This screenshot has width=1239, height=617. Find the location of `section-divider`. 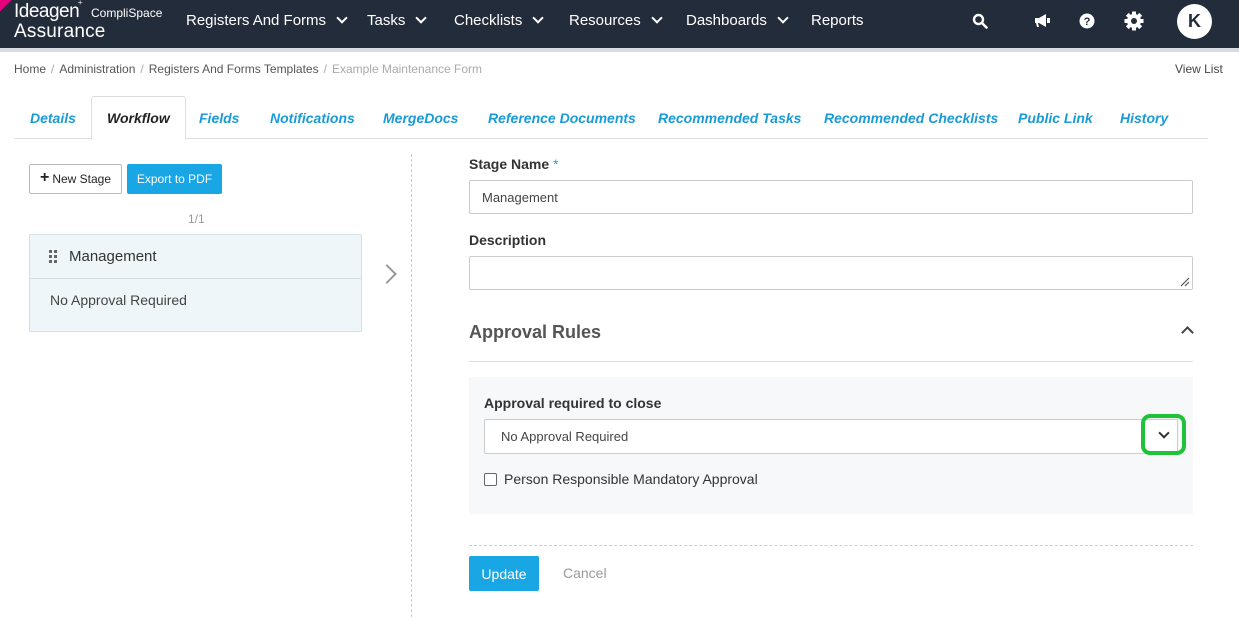

section-divider is located at coordinates (831, 361).